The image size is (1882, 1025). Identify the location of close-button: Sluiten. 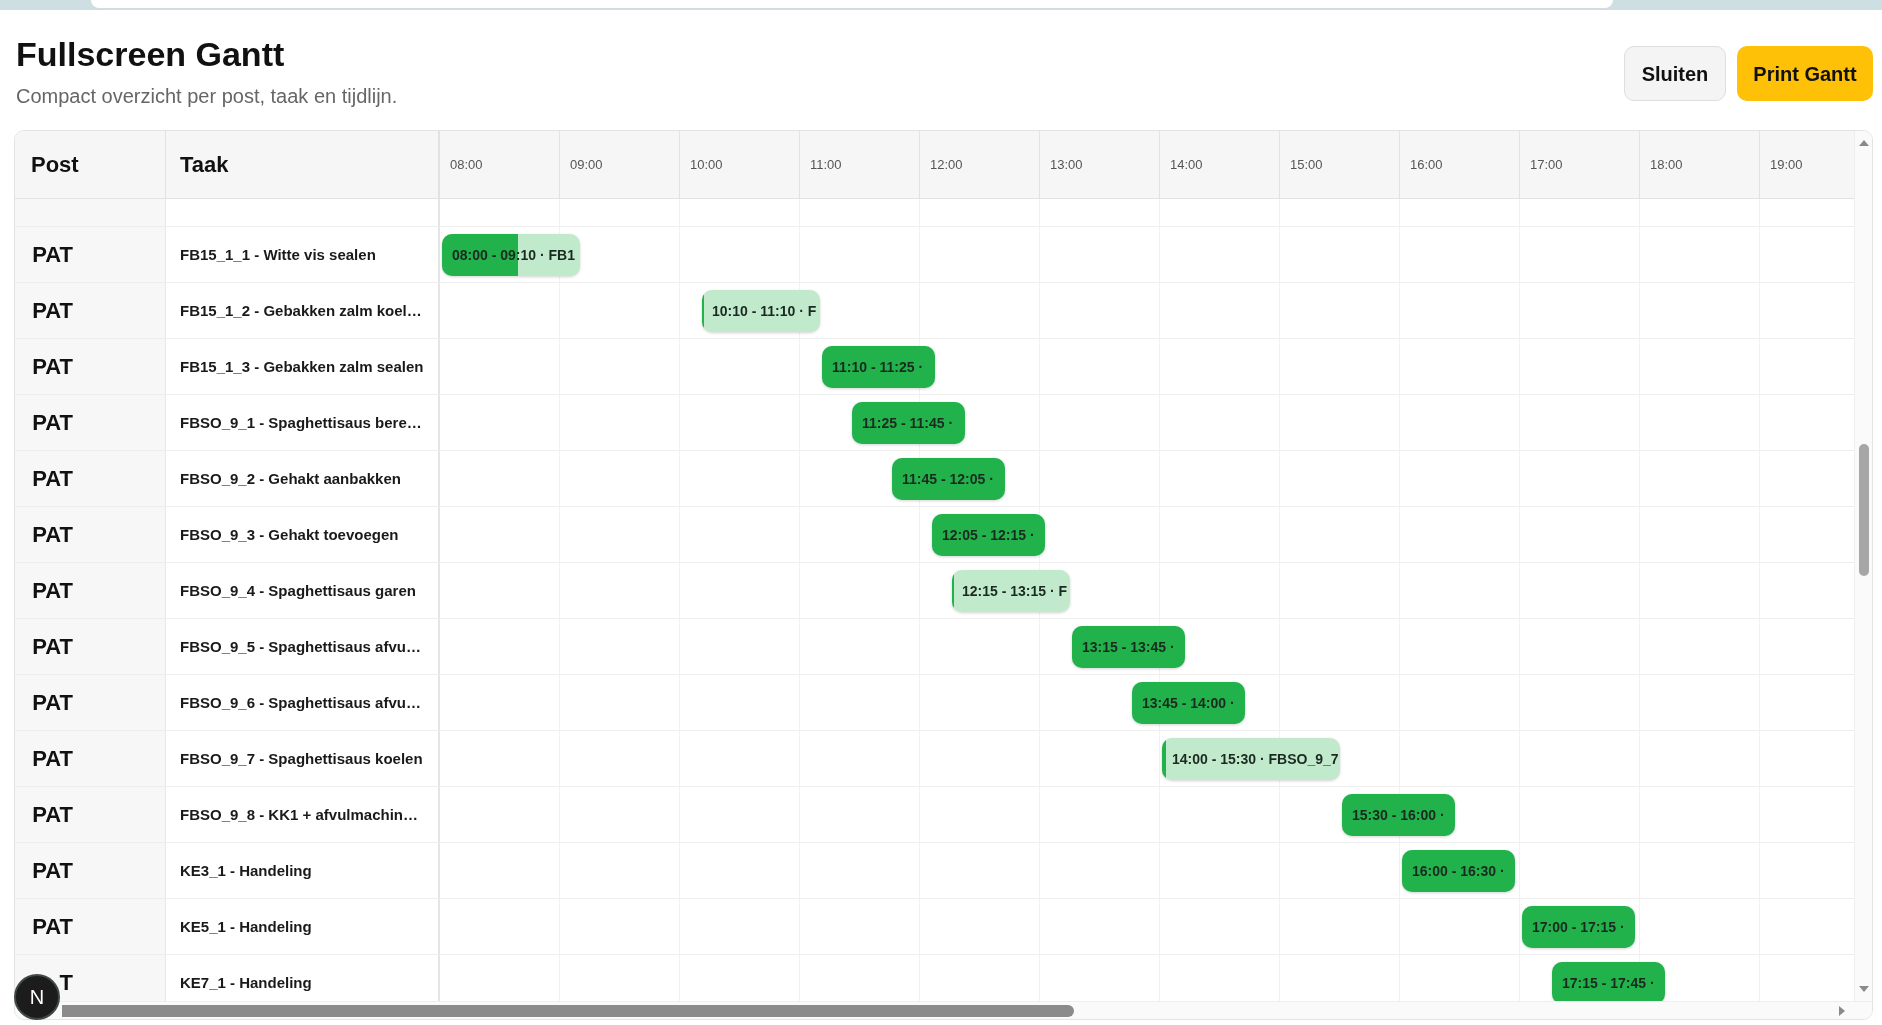
(1675, 73).